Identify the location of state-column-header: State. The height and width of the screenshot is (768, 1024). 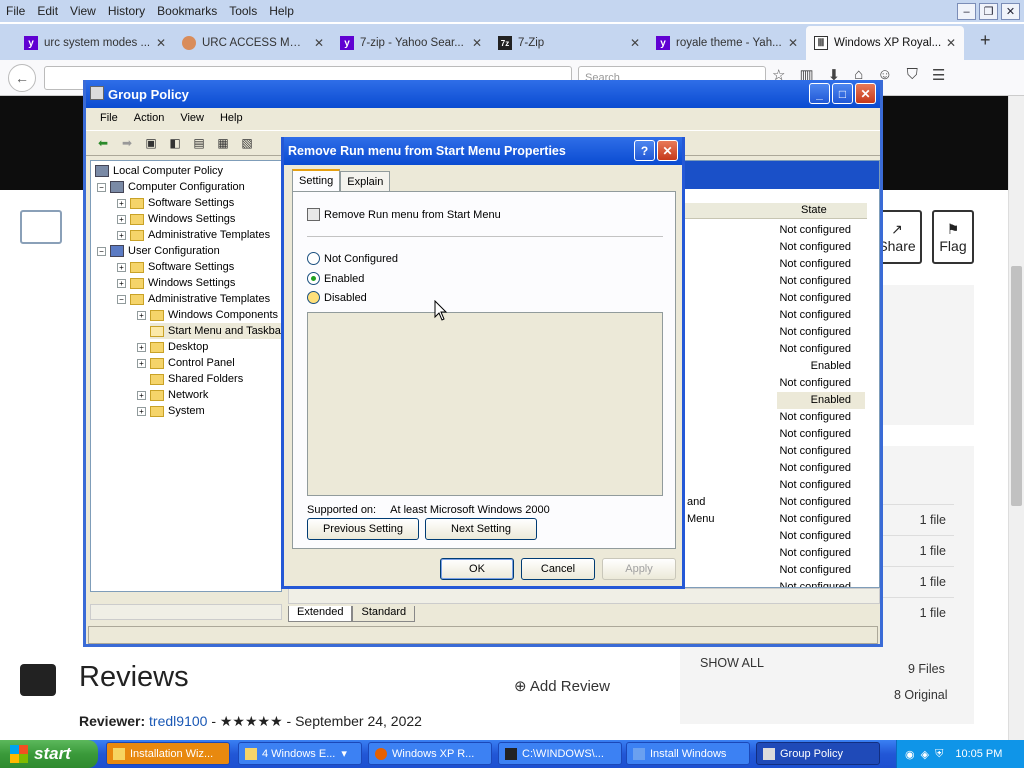
(814, 210).